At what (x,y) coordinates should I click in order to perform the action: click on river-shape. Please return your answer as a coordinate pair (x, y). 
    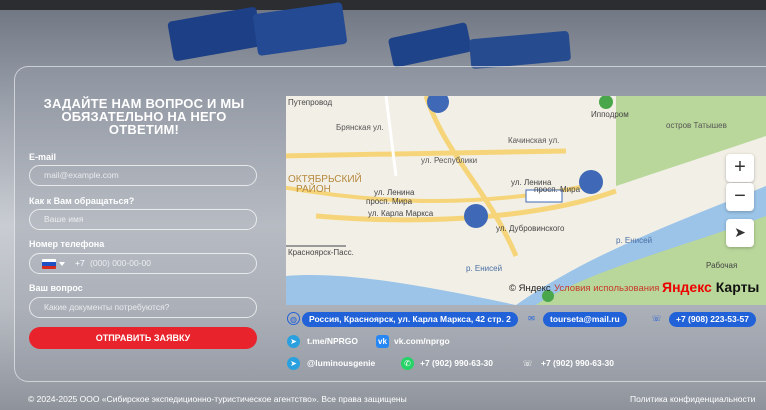
    Looking at the image, I should click on (401, 290).